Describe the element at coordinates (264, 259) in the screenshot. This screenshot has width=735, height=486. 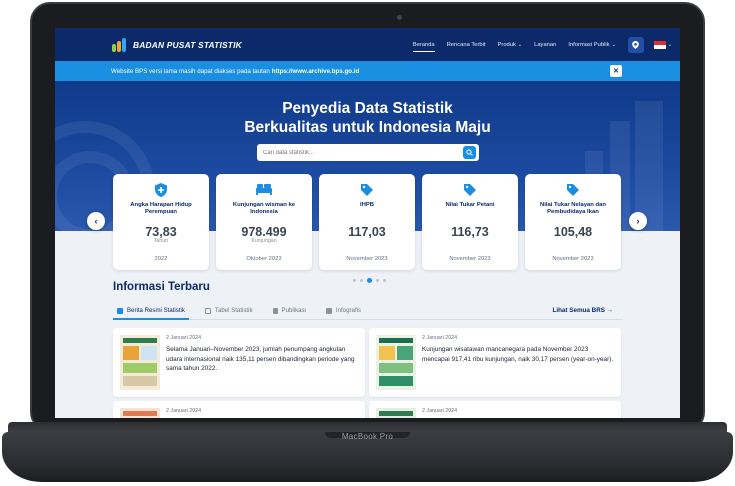
I see `indicator-period: Oktober 2023` at that location.